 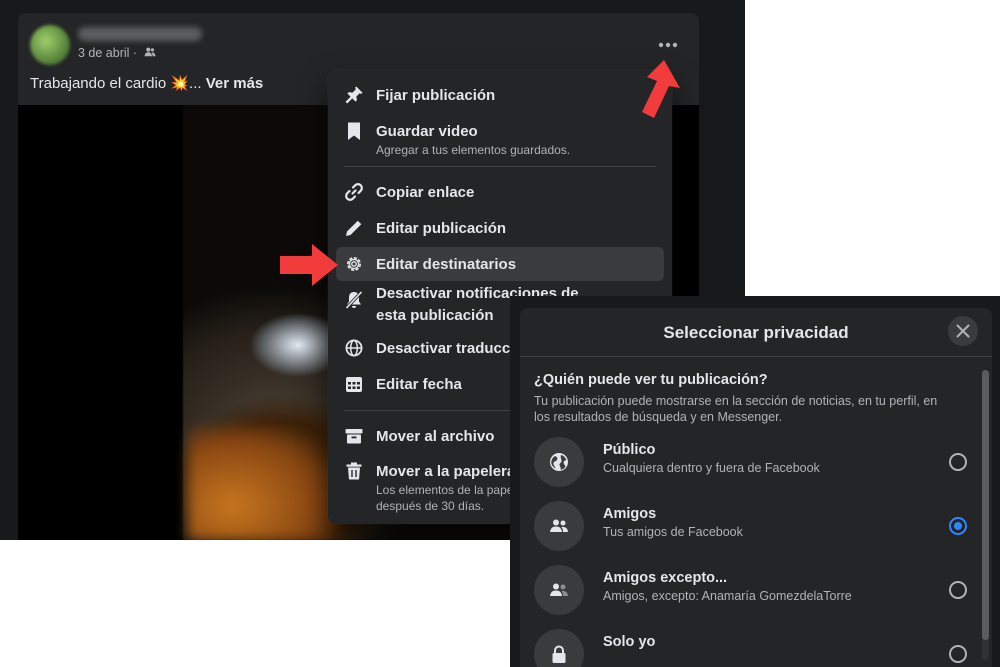 I want to click on menu-item-edit-post: Editar publicación, so click(x=500, y=228).